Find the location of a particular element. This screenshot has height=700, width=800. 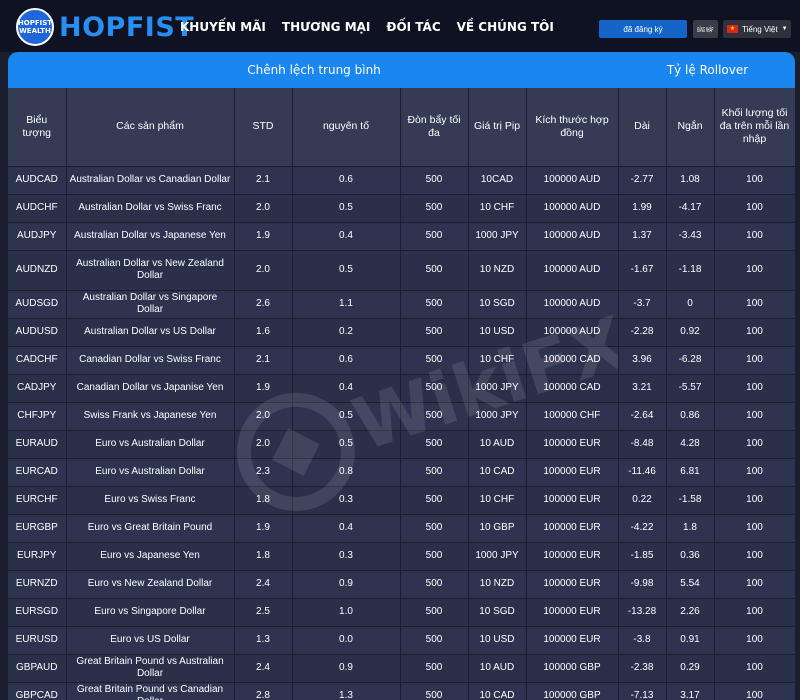

cell-long: -2.28 is located at coordinates (642, 332).